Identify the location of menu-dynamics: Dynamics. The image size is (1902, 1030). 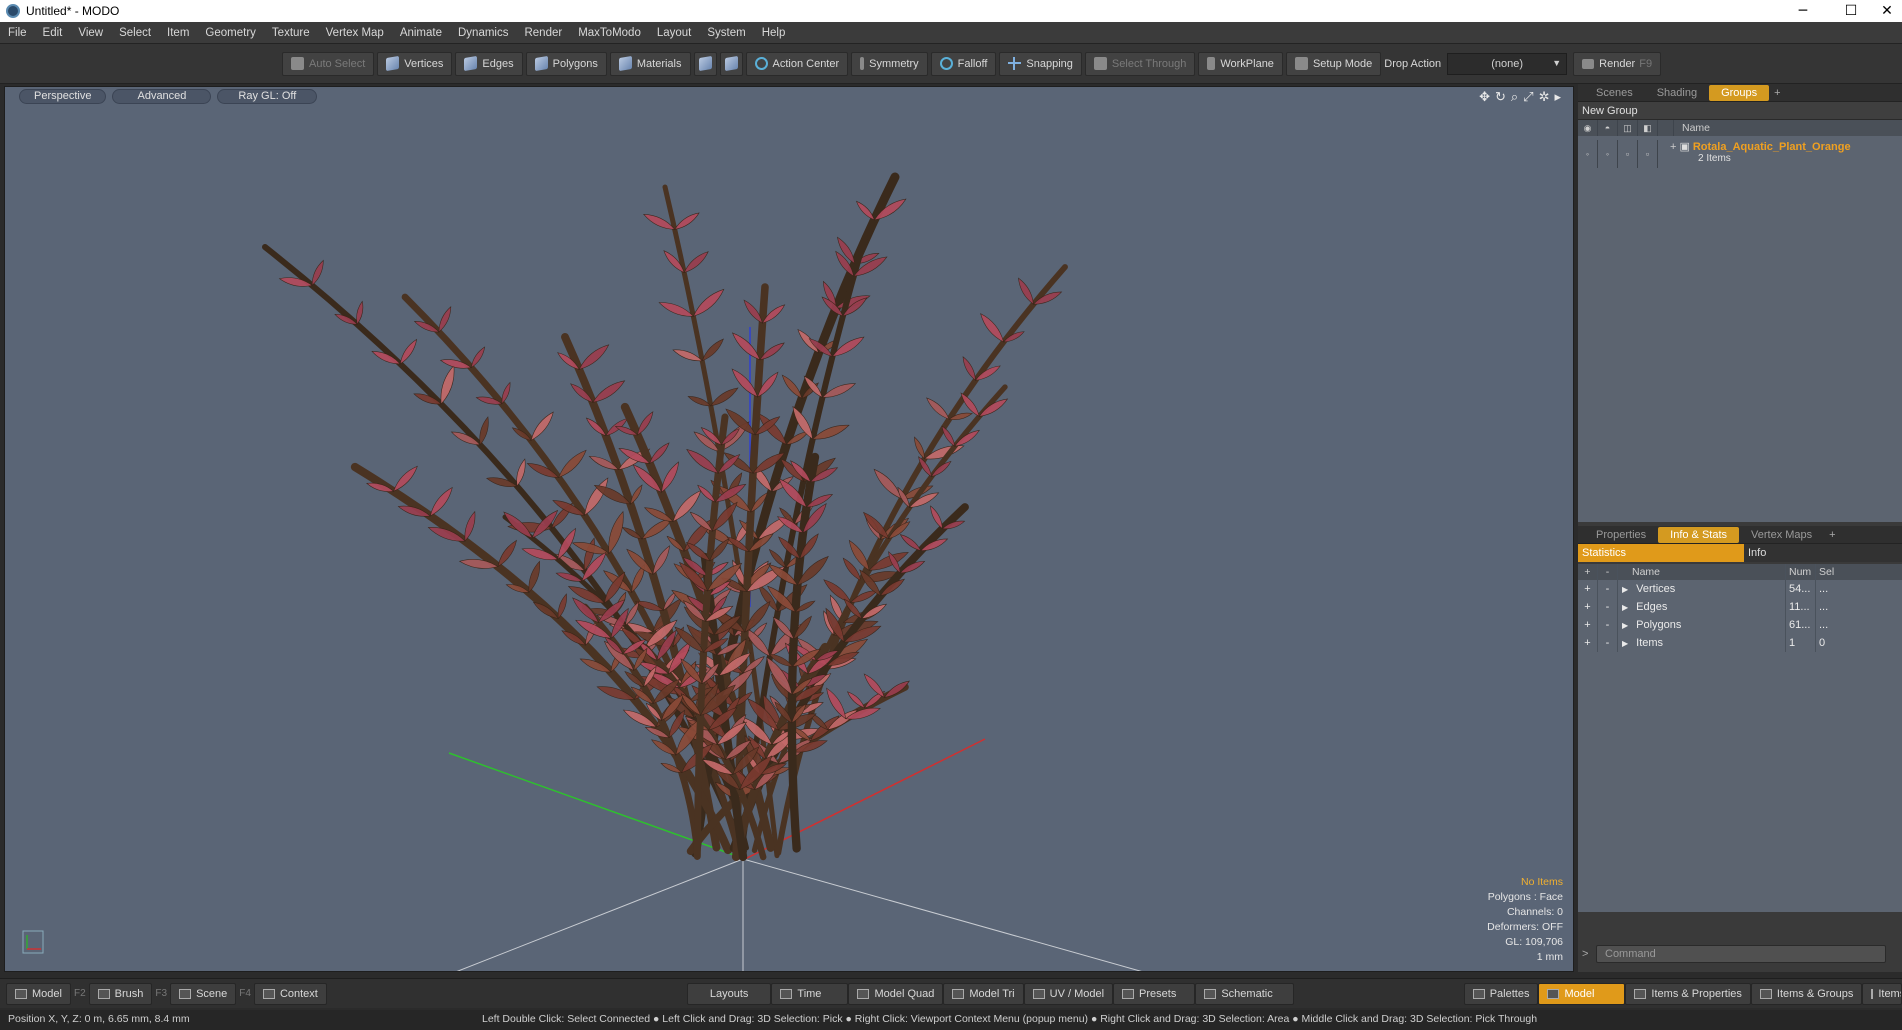
(483, 33).